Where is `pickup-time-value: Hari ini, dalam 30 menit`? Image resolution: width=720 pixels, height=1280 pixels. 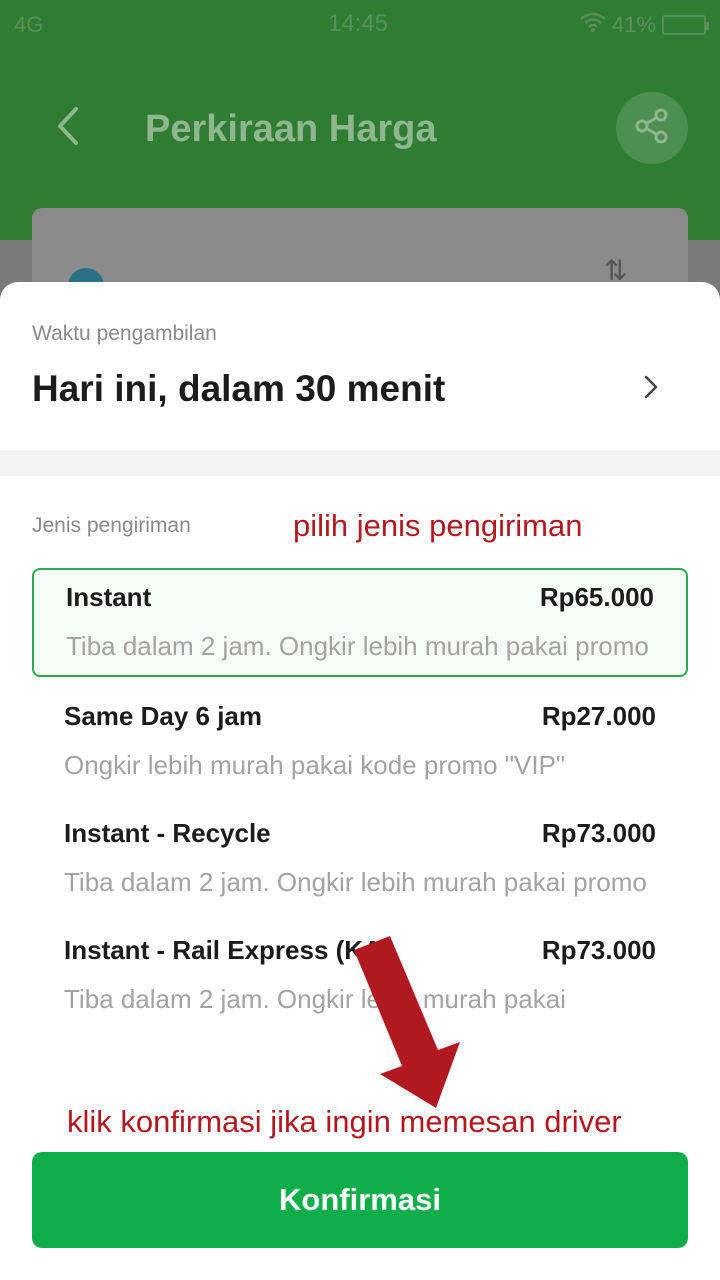
pickup-time-value: Hari ini, dalam 30 menit is located at coordinates (238, 389).